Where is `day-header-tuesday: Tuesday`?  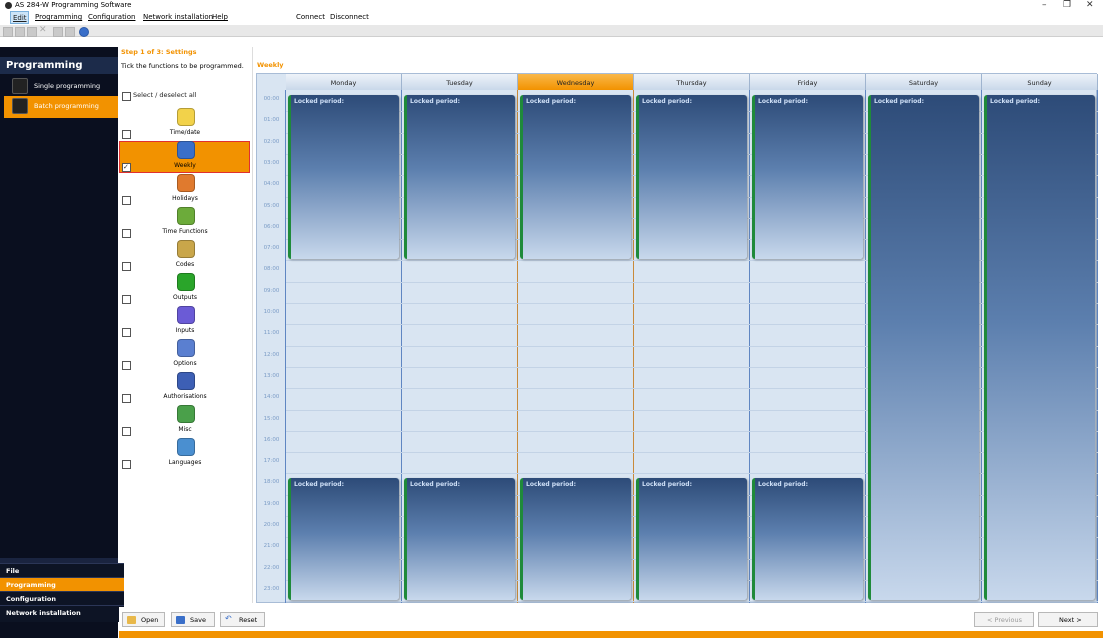 day-header-tuesday: Tuesday is located at coordinates (460, 82).